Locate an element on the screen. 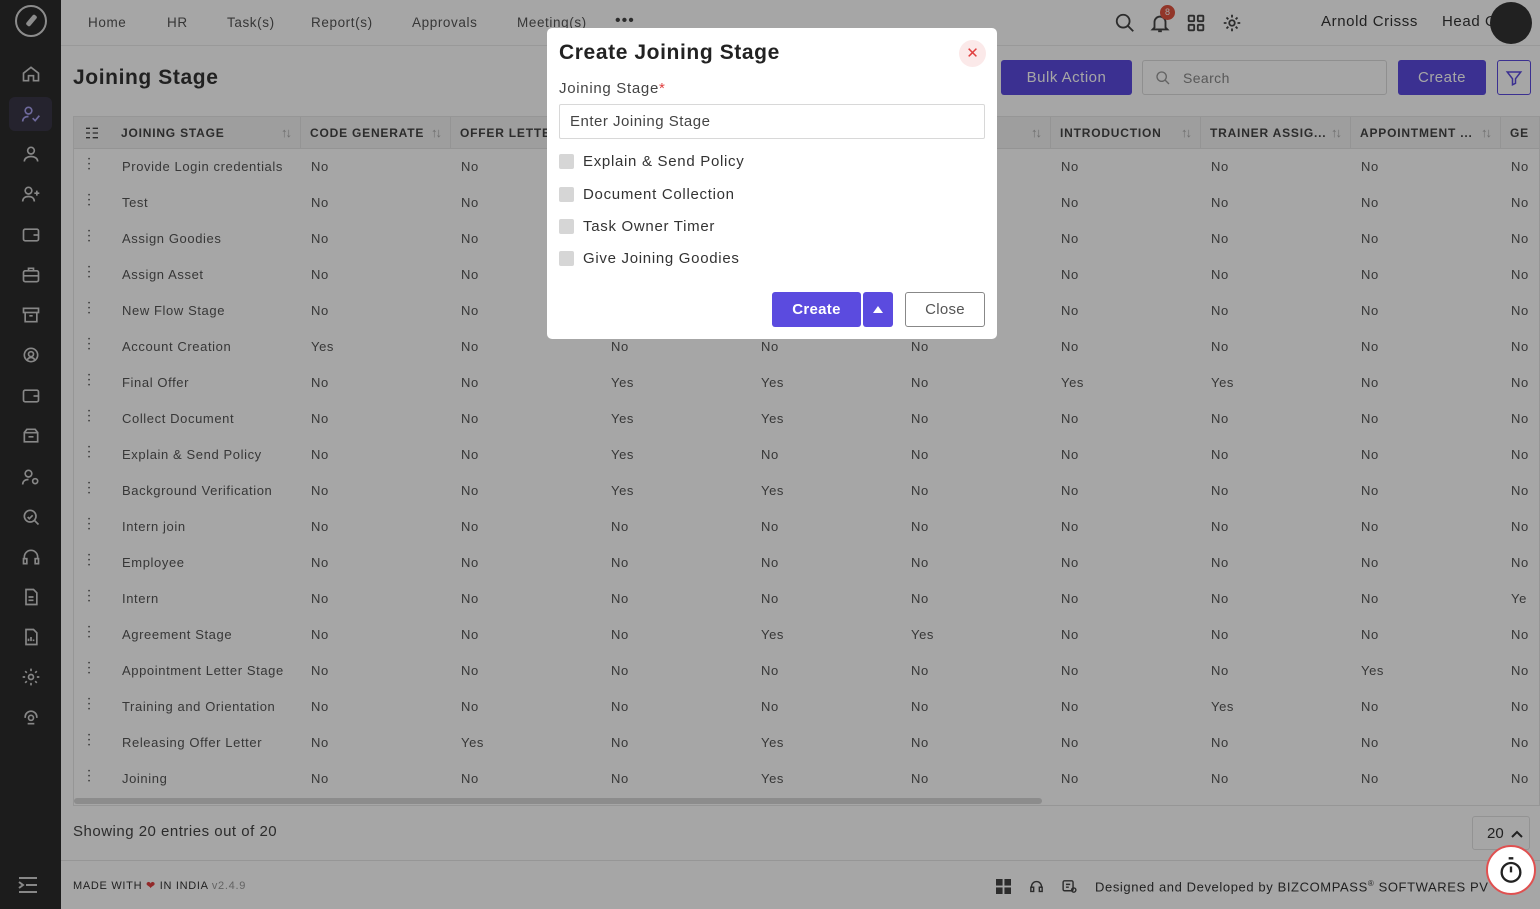 The image size is (1540, 909). close-icon: ✕ is located at coordinates (972, 53).